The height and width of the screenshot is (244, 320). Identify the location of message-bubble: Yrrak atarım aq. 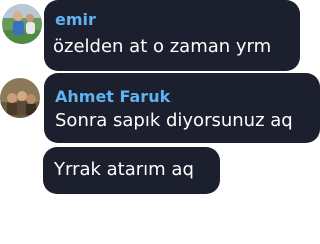
(131, 170).